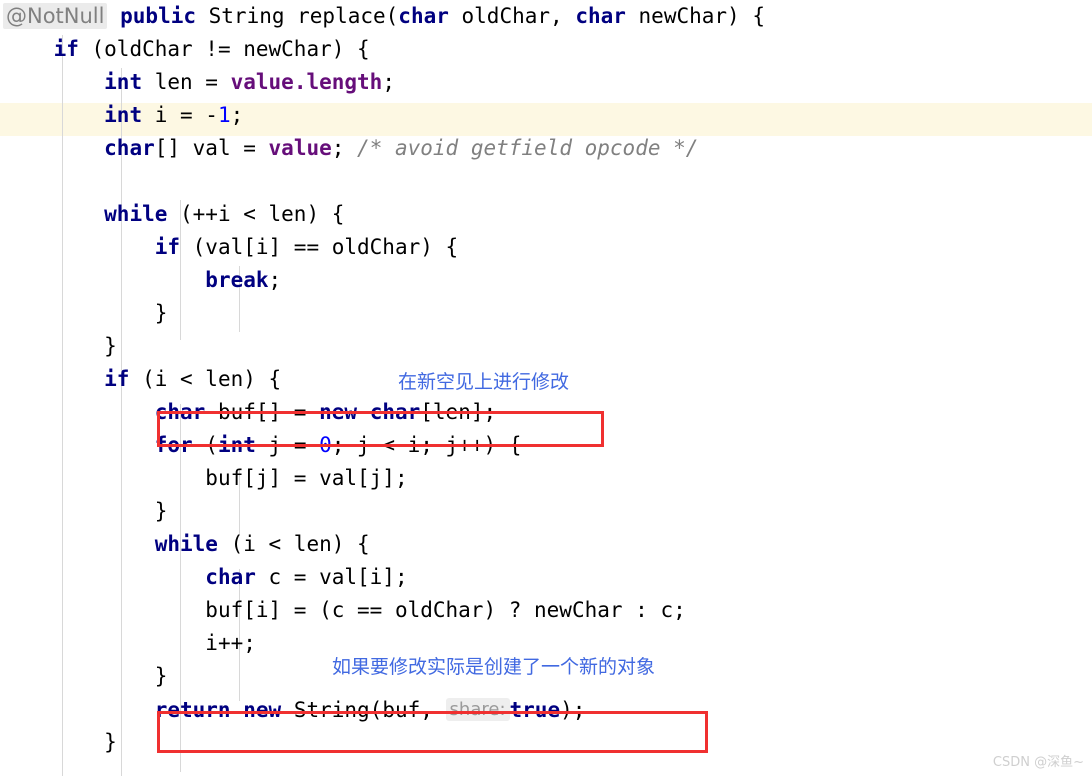  I want to click on code-token-plain: i++;, so click(230, 643).